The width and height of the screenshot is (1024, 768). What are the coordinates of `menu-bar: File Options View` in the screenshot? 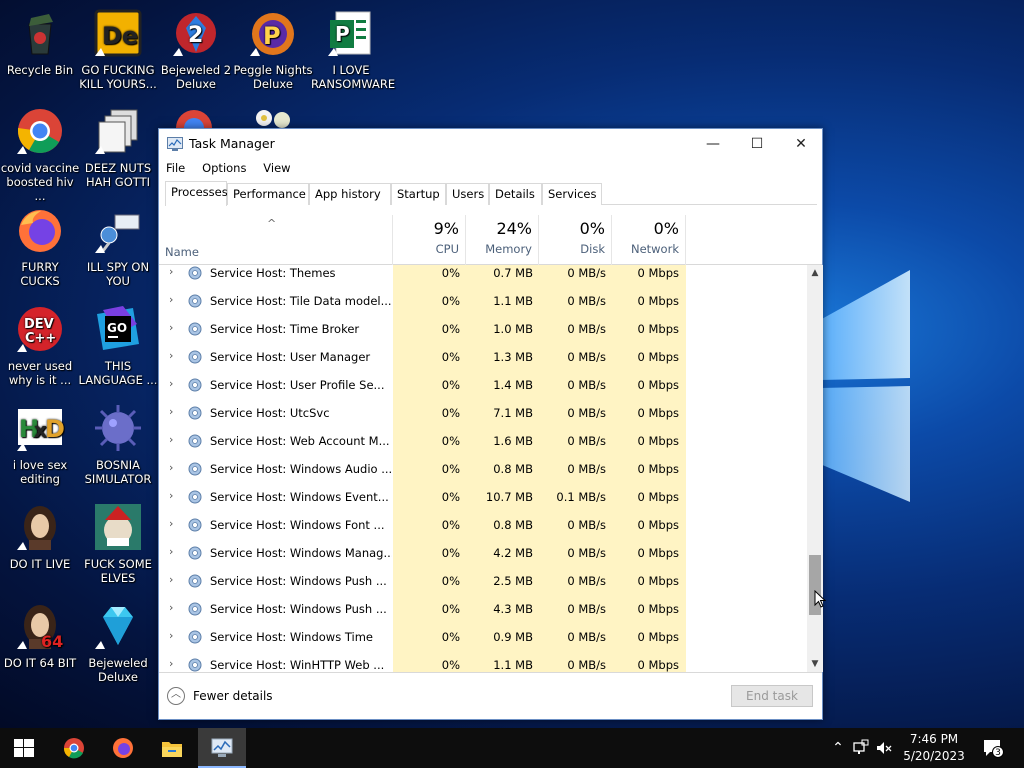 It's located at (228, 169).